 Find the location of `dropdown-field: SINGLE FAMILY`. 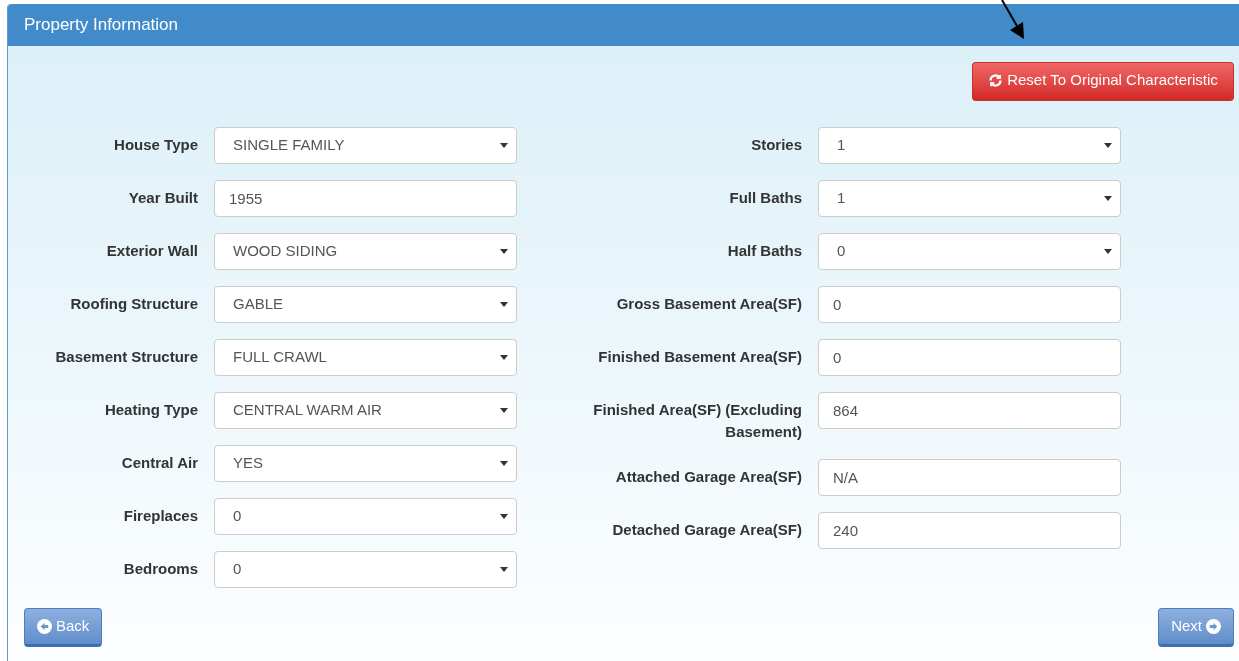

dropdown-field: SINGLE FAMILY is located at coordinates (365, 145).